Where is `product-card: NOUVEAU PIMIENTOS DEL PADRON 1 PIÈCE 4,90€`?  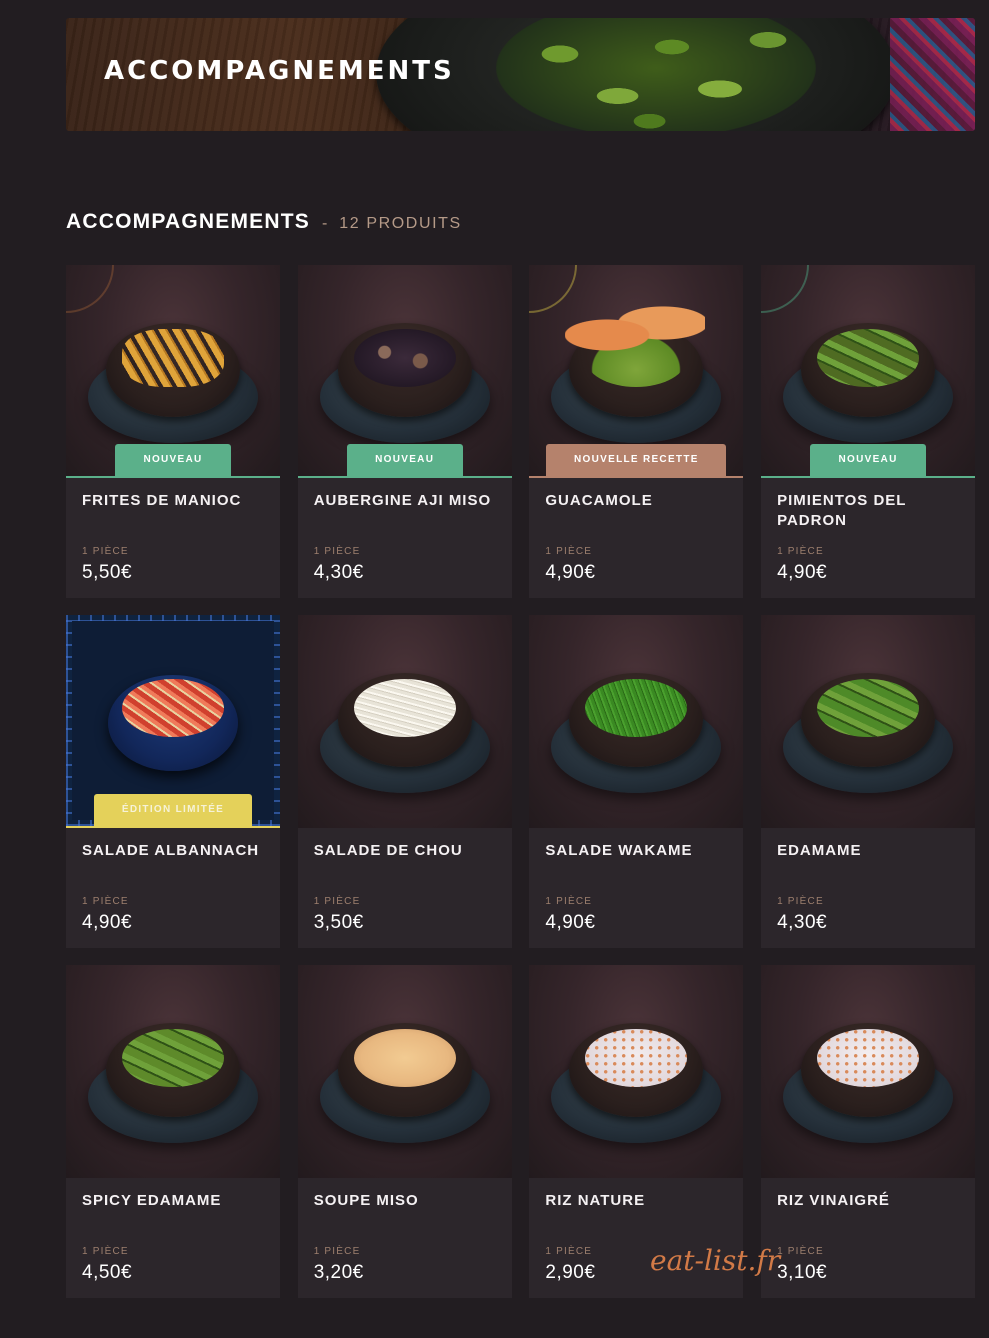
product-card: NOUVEAU PIMIENTOS DEL PADRON 1 PIÈCE 4,90€ is located at coordinates (868, 431).